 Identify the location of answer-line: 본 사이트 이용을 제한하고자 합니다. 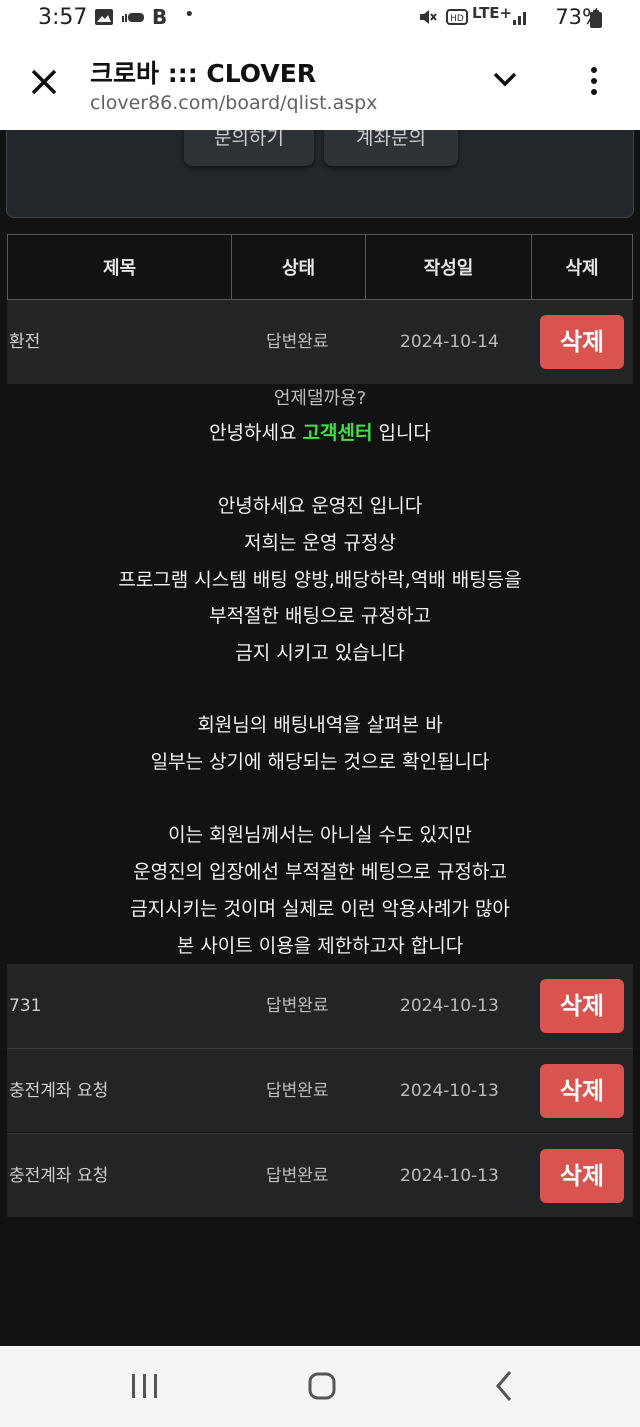
(320, 946).